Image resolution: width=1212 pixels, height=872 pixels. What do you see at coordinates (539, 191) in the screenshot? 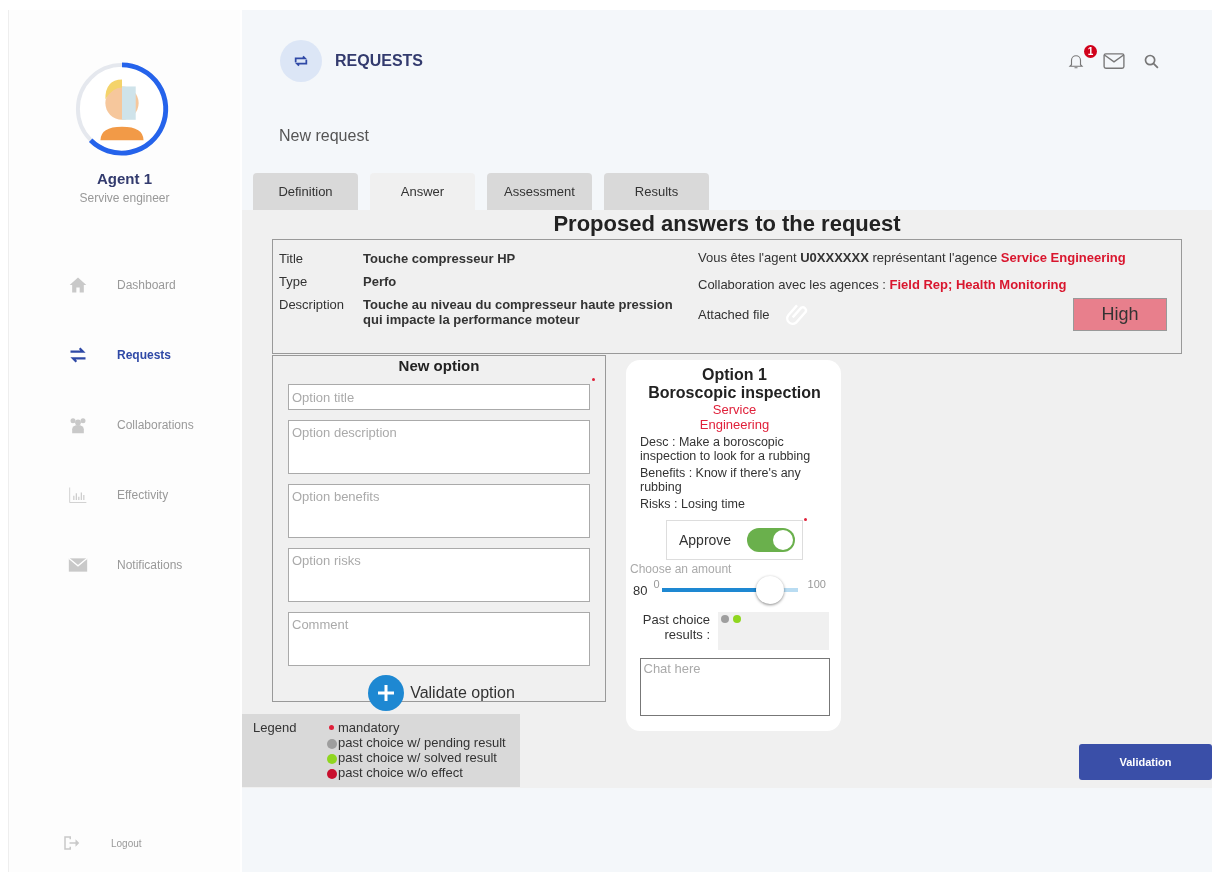
I see `tab: Assessment` at bounding box center [539, 191].